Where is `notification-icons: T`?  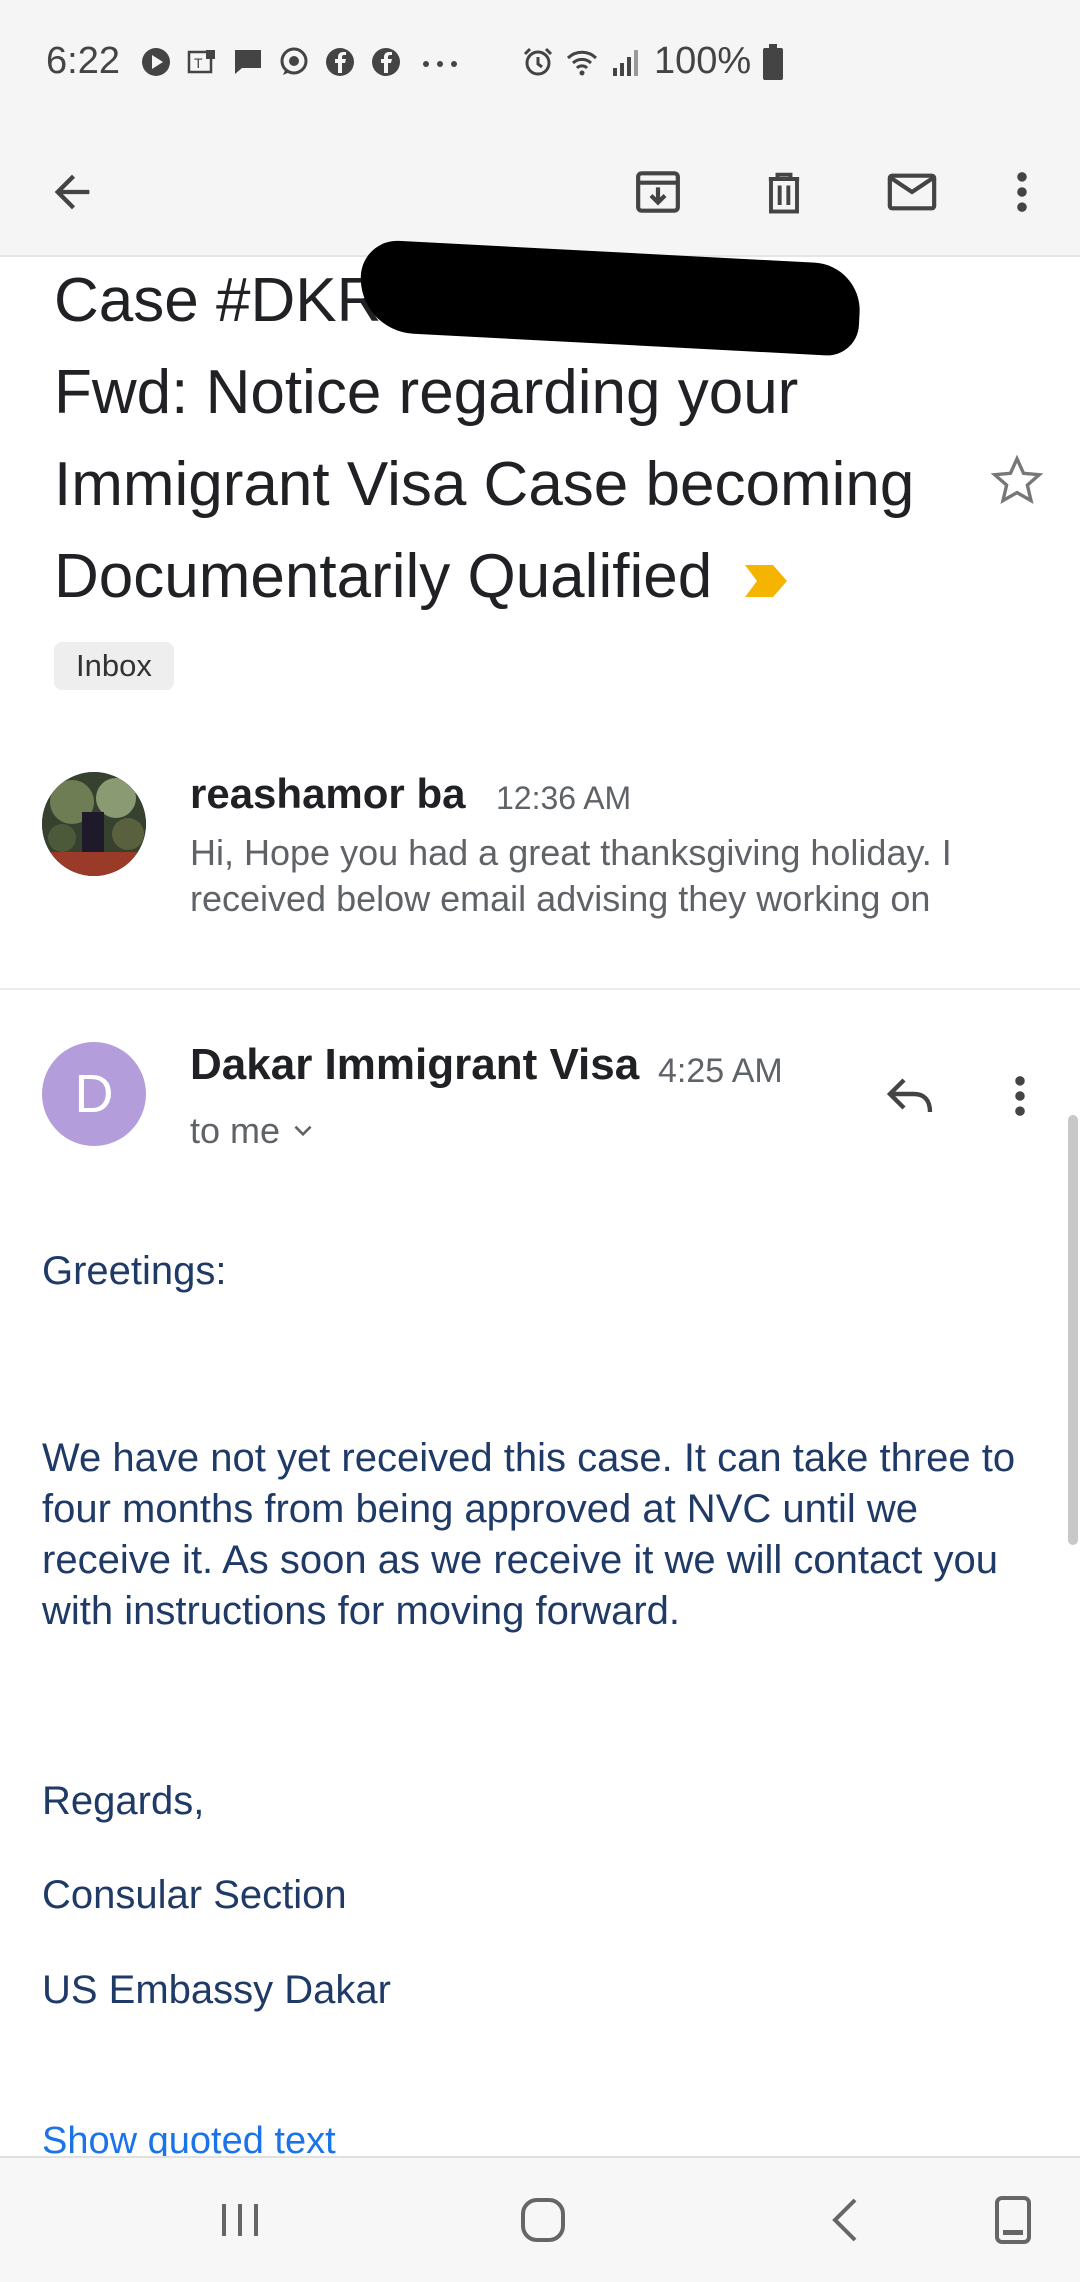 notification-icons: T is located at coordinates (302, 62).